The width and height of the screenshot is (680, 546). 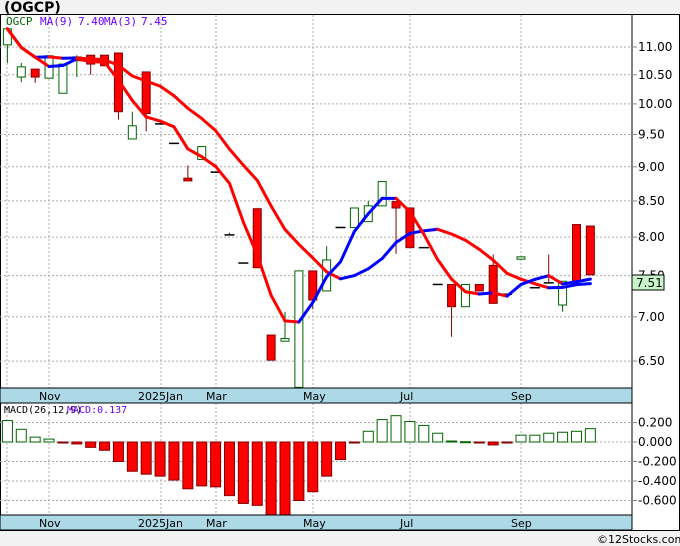 I want to click on macd-tick-label: -0.400, so click(x=657, y=481).